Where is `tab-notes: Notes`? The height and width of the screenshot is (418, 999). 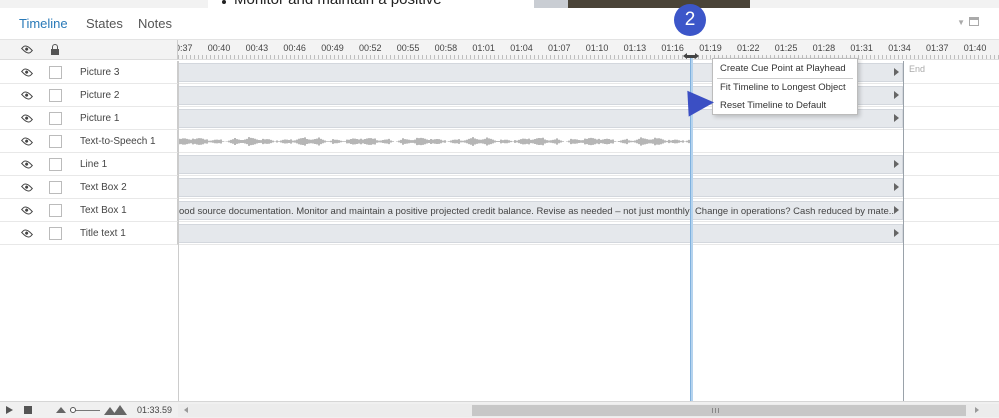 tab-notes: Notes is located at coordinates (155, 23).